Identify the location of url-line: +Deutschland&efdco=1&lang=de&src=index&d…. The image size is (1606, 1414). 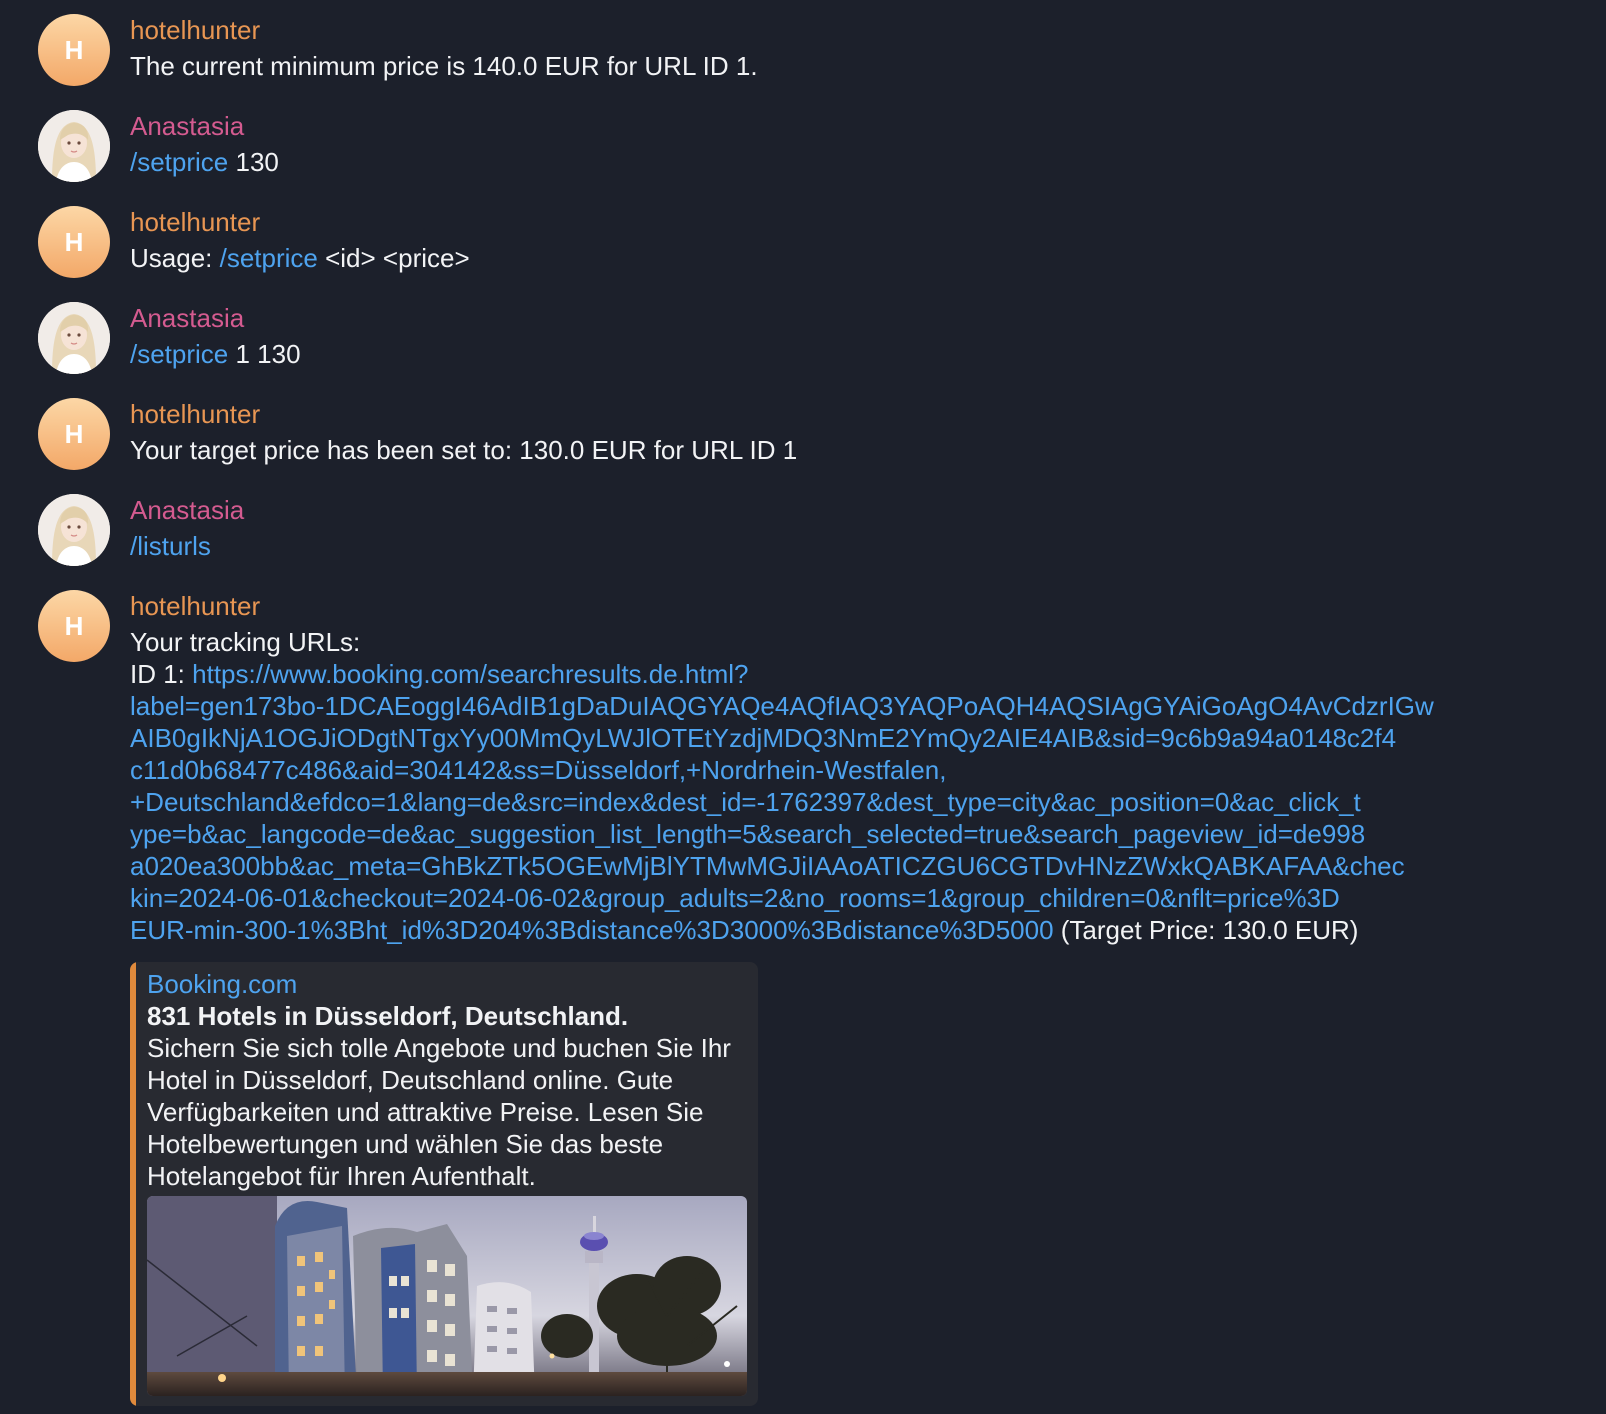
(745, 802).